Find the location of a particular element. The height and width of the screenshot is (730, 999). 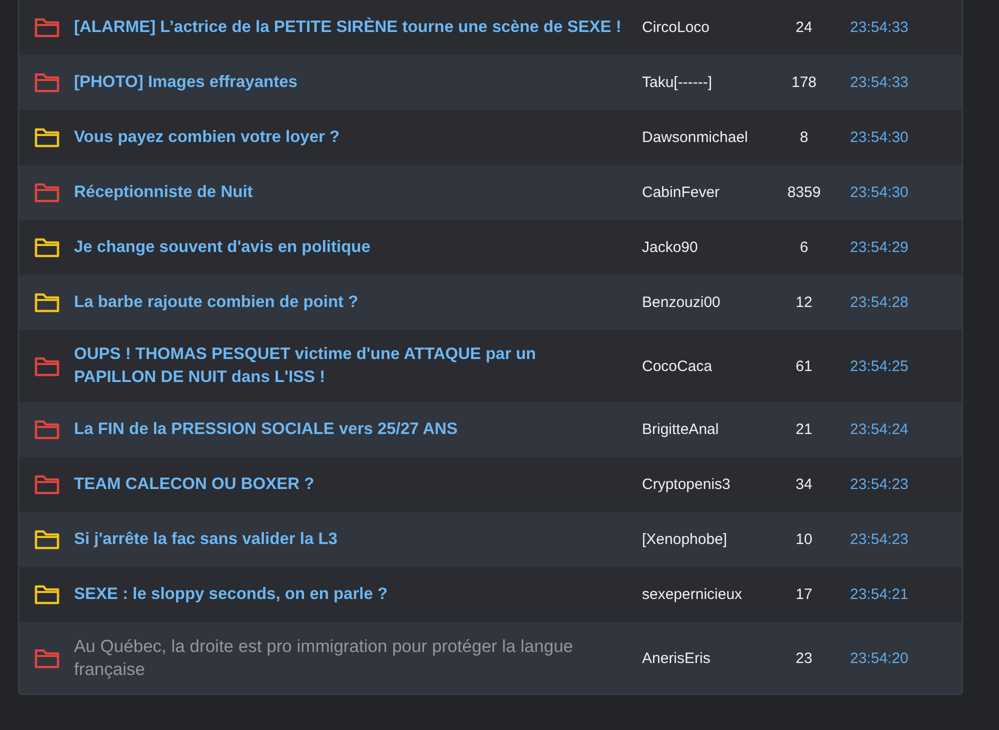

topic-title-link: OUPS ! THOMAS PESQUET victime d'une ATTAQUE par un PAPILLON DE NUIT dans L'ISS ! is located at coordinates (358, 366).